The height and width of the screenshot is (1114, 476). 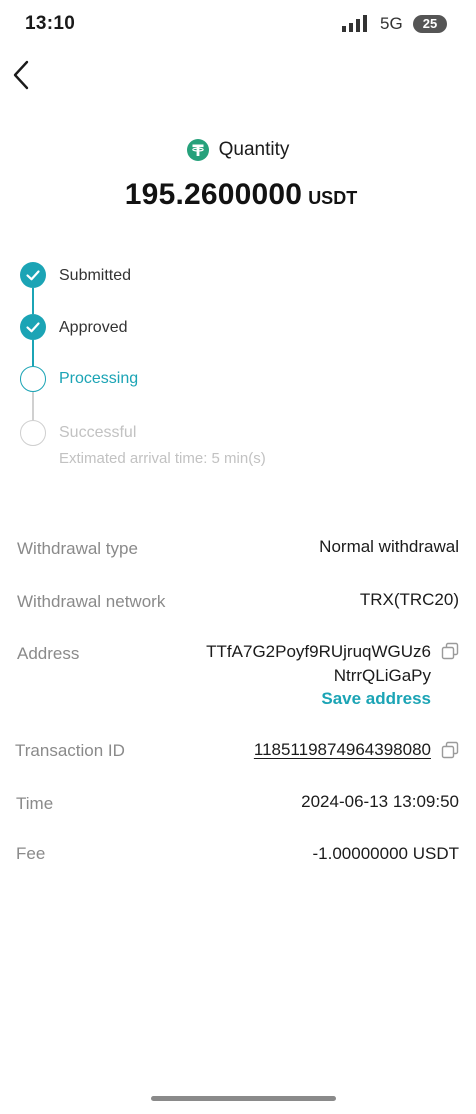 What do you see at coordinates (35, 803) in the screenshot?
I see `time-label: Time` at bounding box center [35, 803].